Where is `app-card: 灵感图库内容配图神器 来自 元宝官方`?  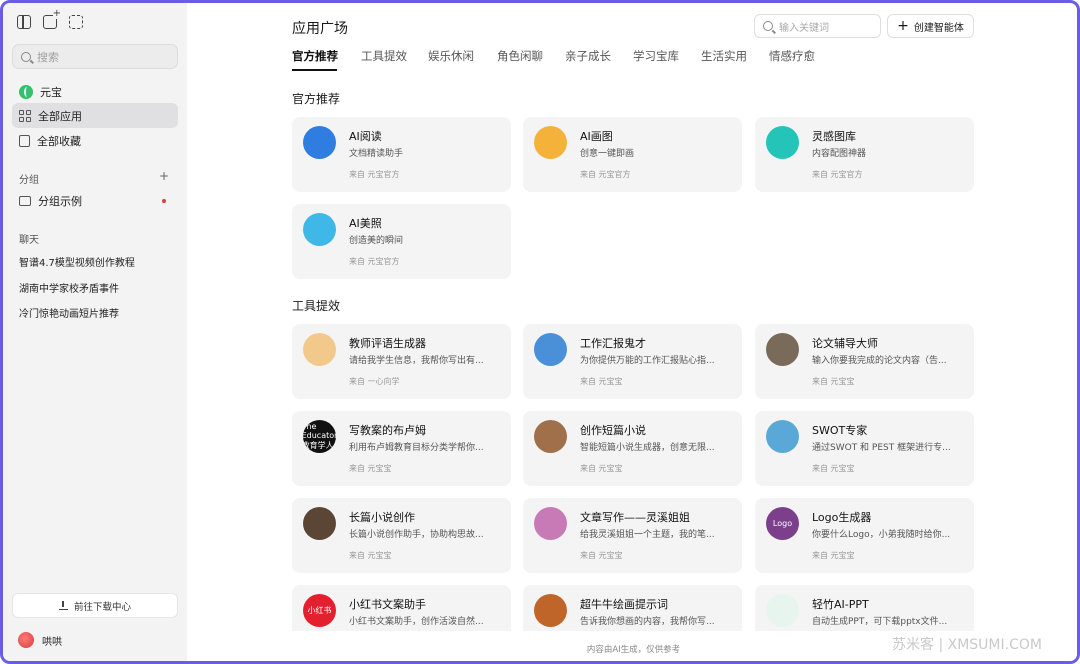
app-card: 灵感图库内容配图神器 来自 元宝官方 is located at coordinates (864, 154).